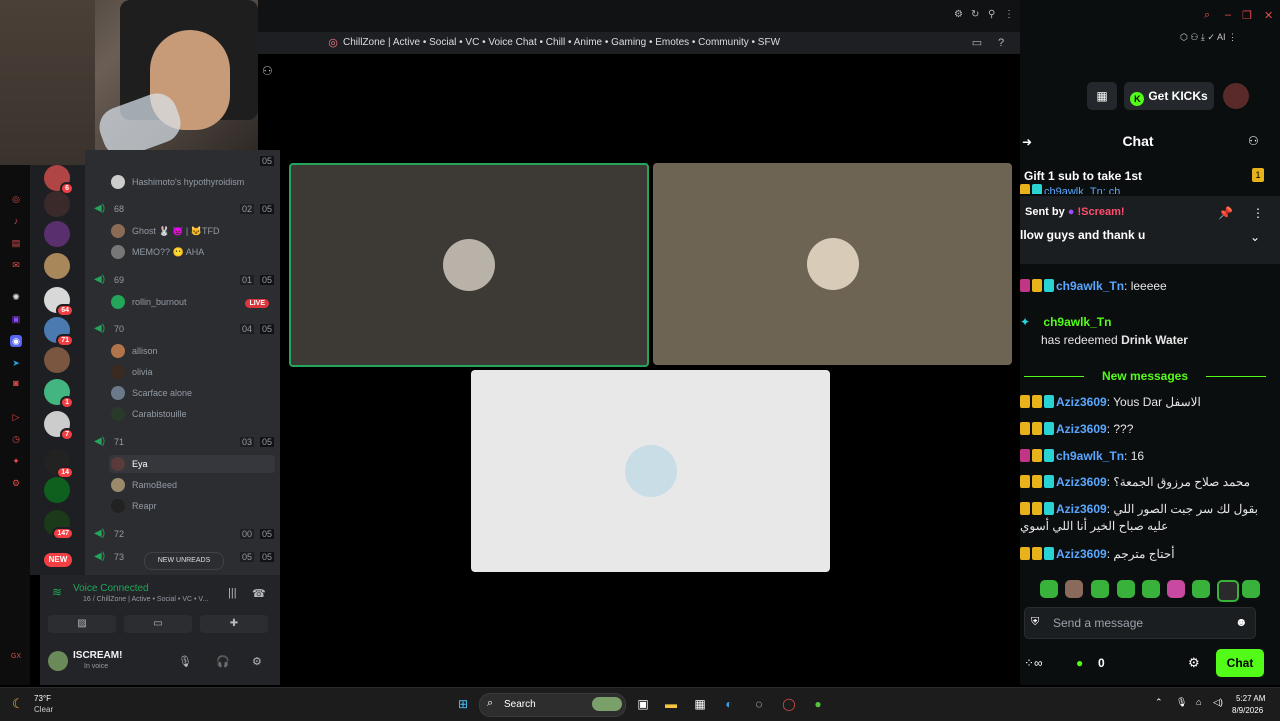 The image size is (1280, 721). Describe the element at coordinates (192, 182) in the screenshot. I see `voice-user: Hashimoto's hypothyroidism` at that location.